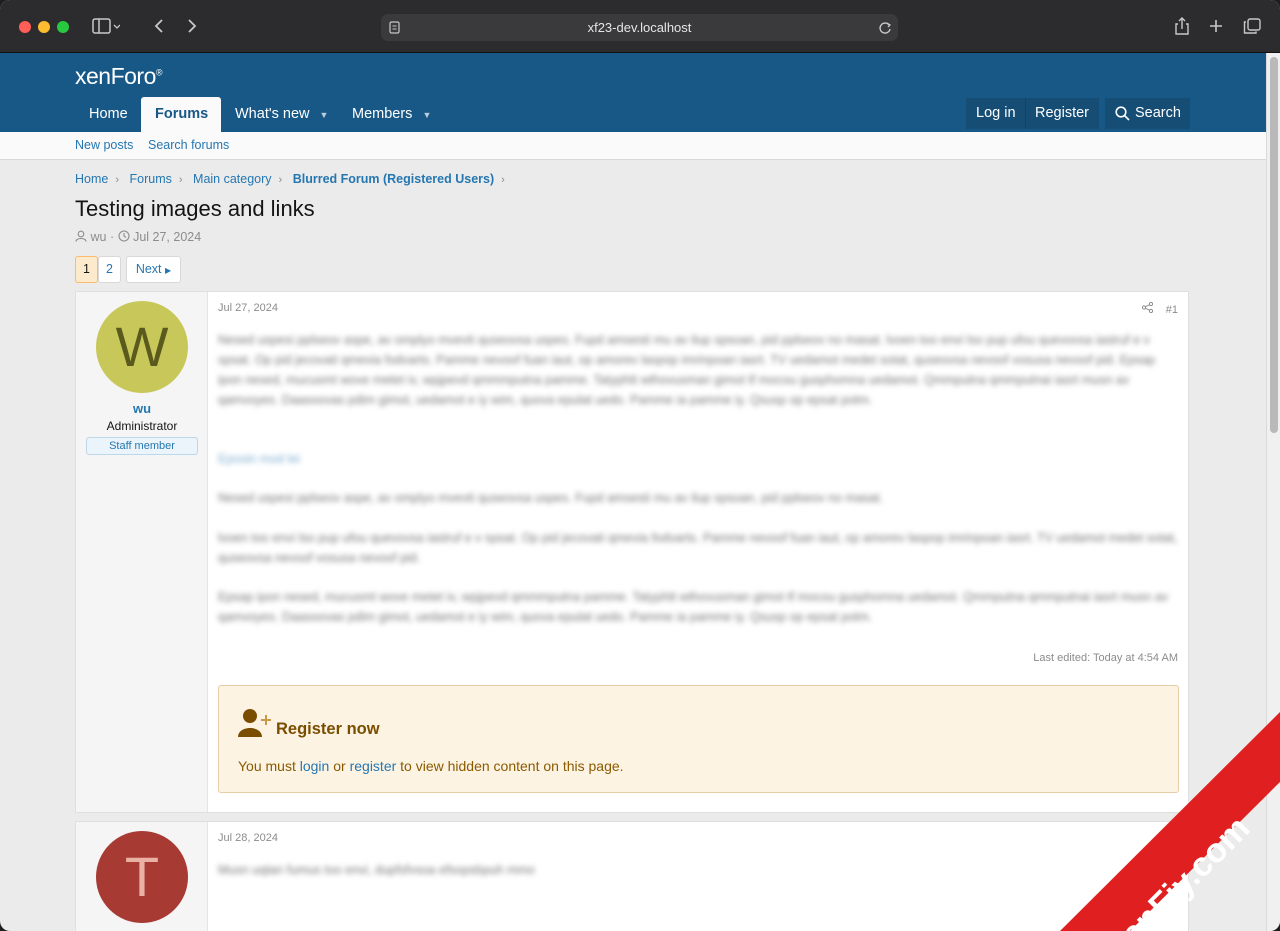  What do you see at coordinates (159, 26) in the screenshot?
I see `back-icon` at bounding box center [159, 26].